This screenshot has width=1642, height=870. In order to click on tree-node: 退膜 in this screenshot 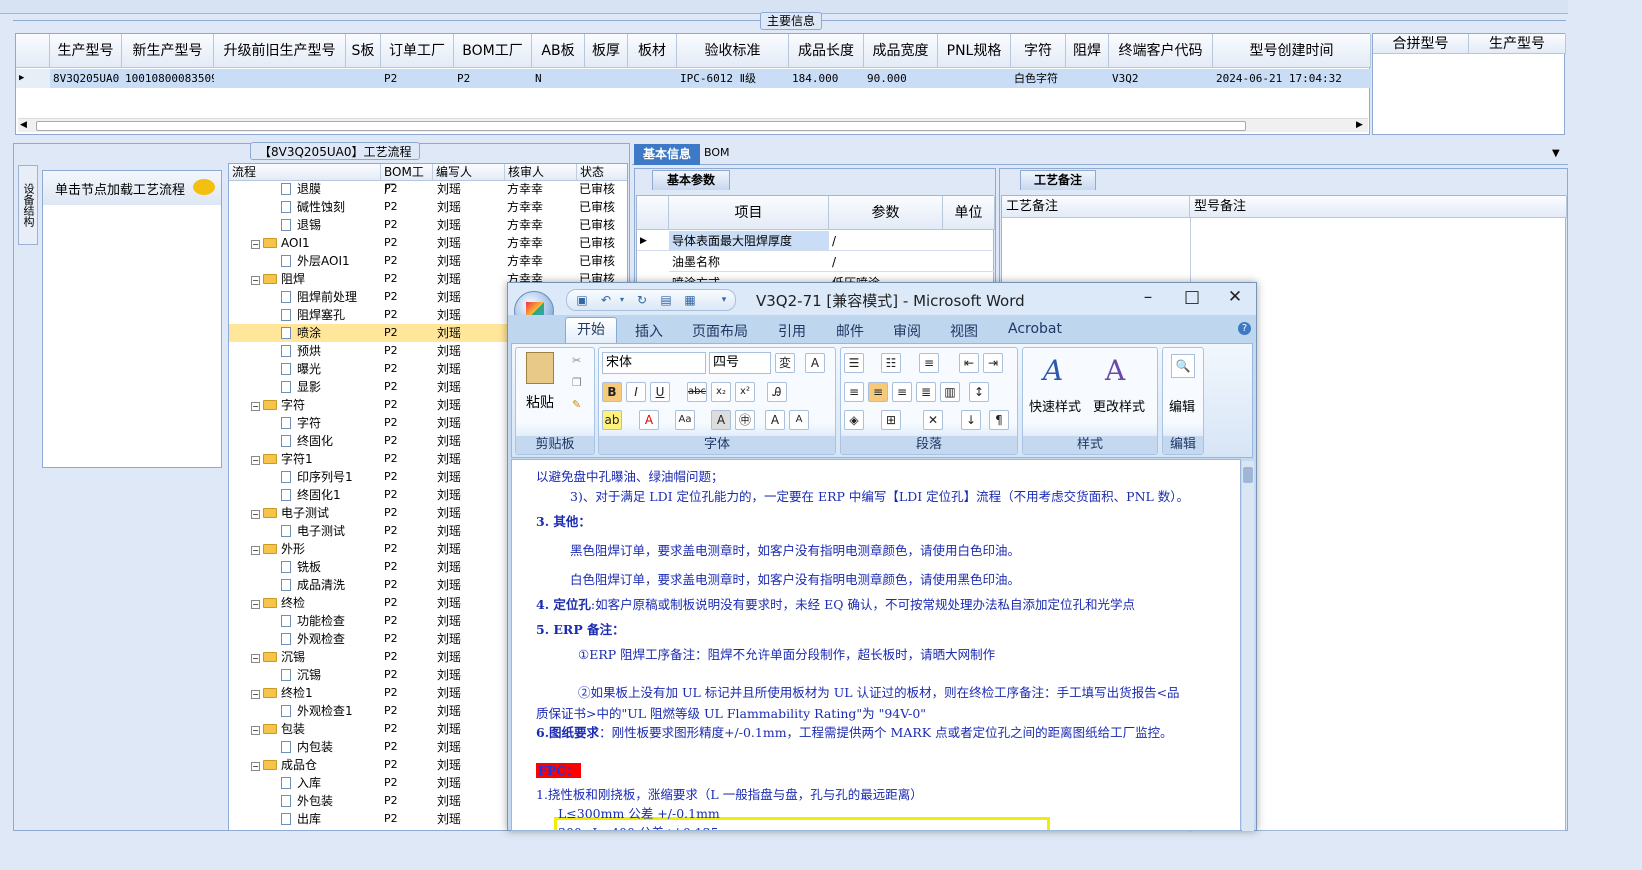, I will do `click(301, 189)`.